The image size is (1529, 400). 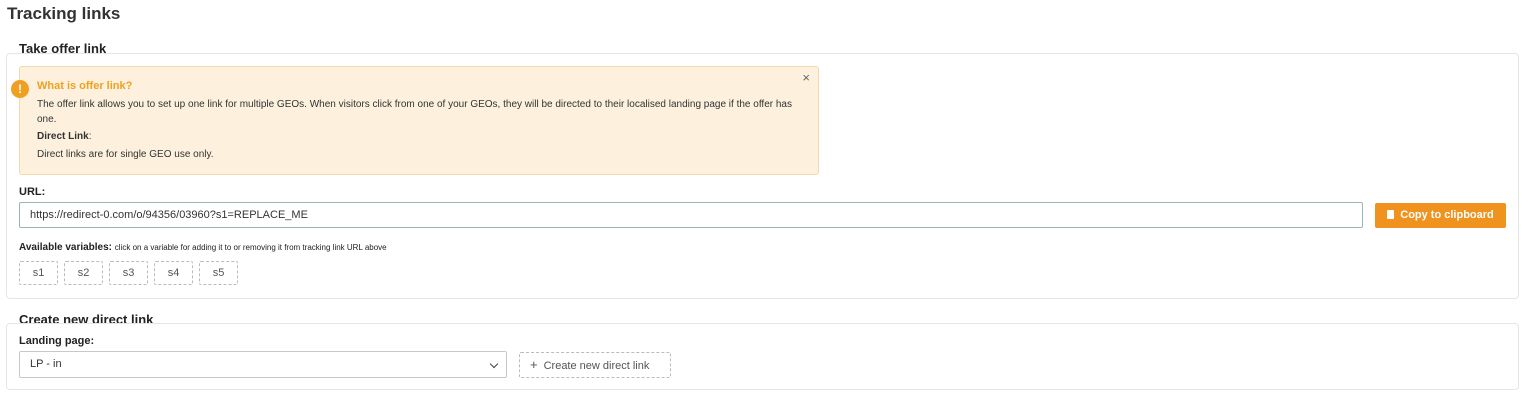 What do you see at coordinates (218, 273) in the screenshot?
I see `variable-tag-s5: s5` at bounding box center [218, 273].